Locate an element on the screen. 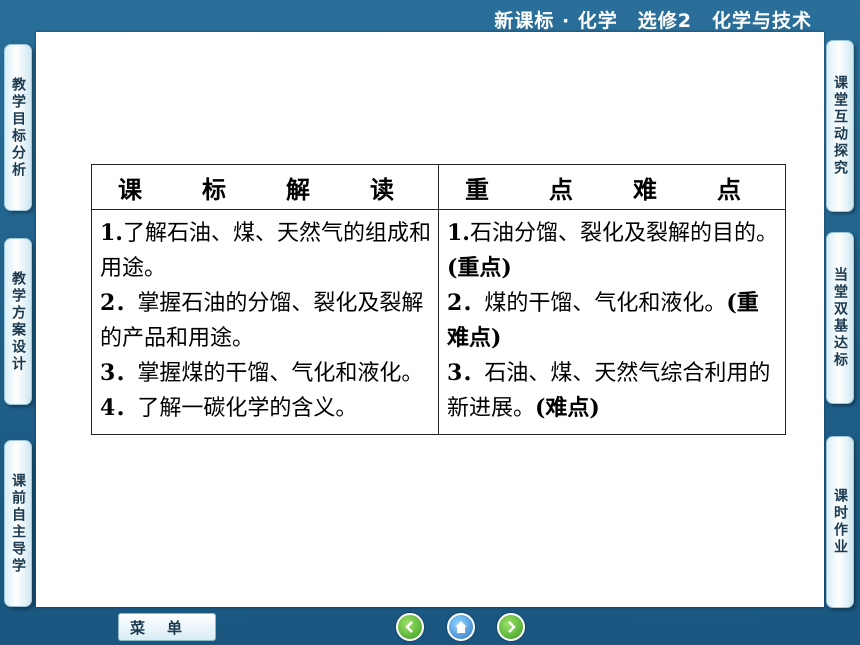  tab-homework: 课时作业 is located at coordinates (840, 522).